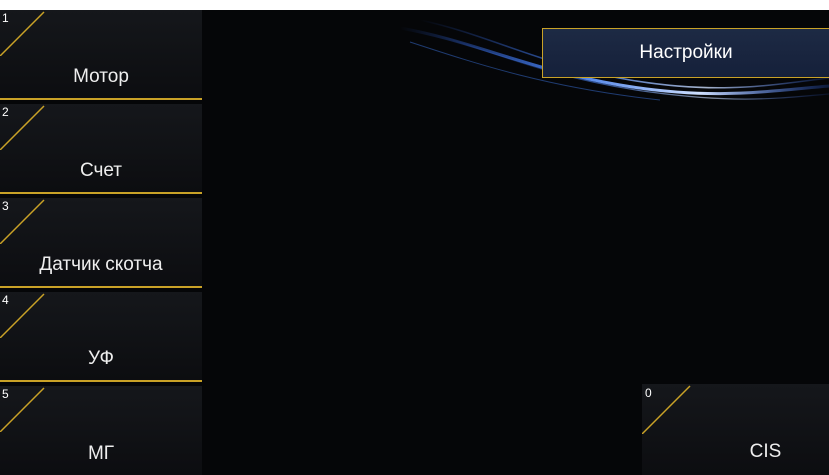  Describe the element at coordinates (5, 18) in the screenshot. I see `menu-button-number: 1` at that location.